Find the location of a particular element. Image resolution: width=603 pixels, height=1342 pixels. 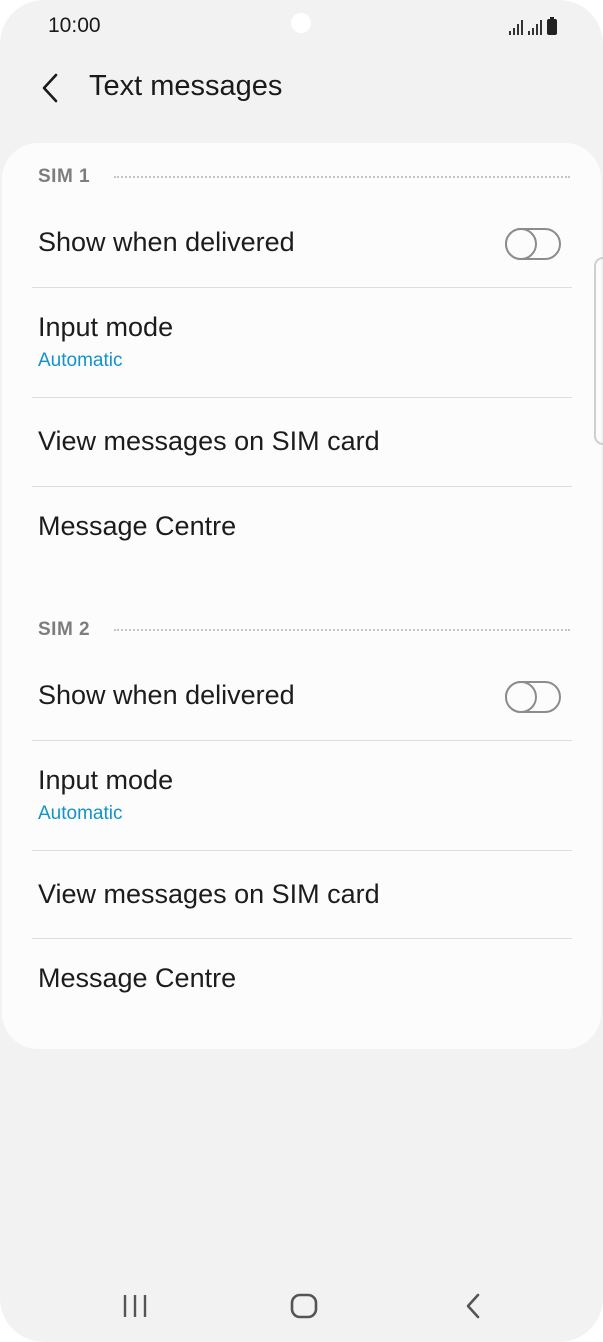

back-icon is located at coordinates (473, 1306).